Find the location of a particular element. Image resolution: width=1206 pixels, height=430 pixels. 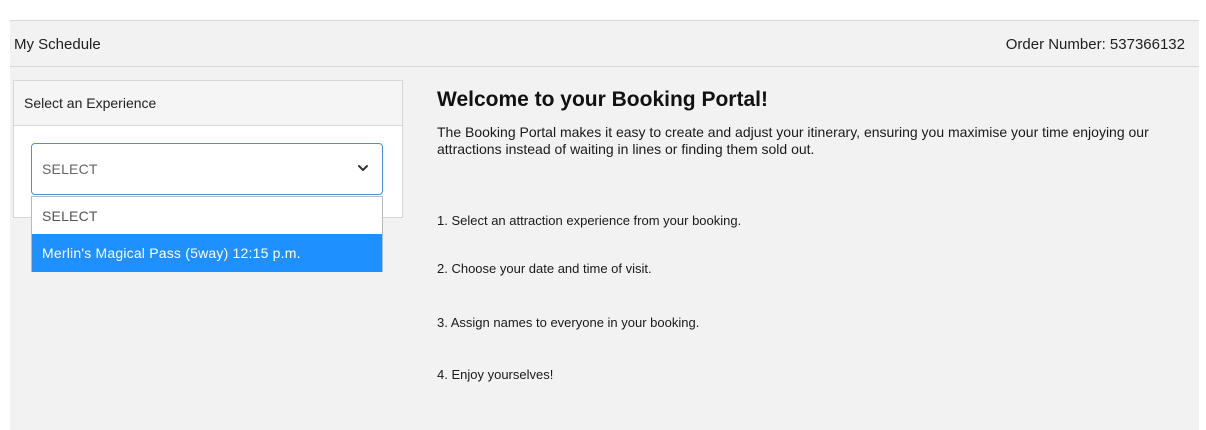

step-2: 2. Choose your date and time of visit. is located at coordinates (544, 268).